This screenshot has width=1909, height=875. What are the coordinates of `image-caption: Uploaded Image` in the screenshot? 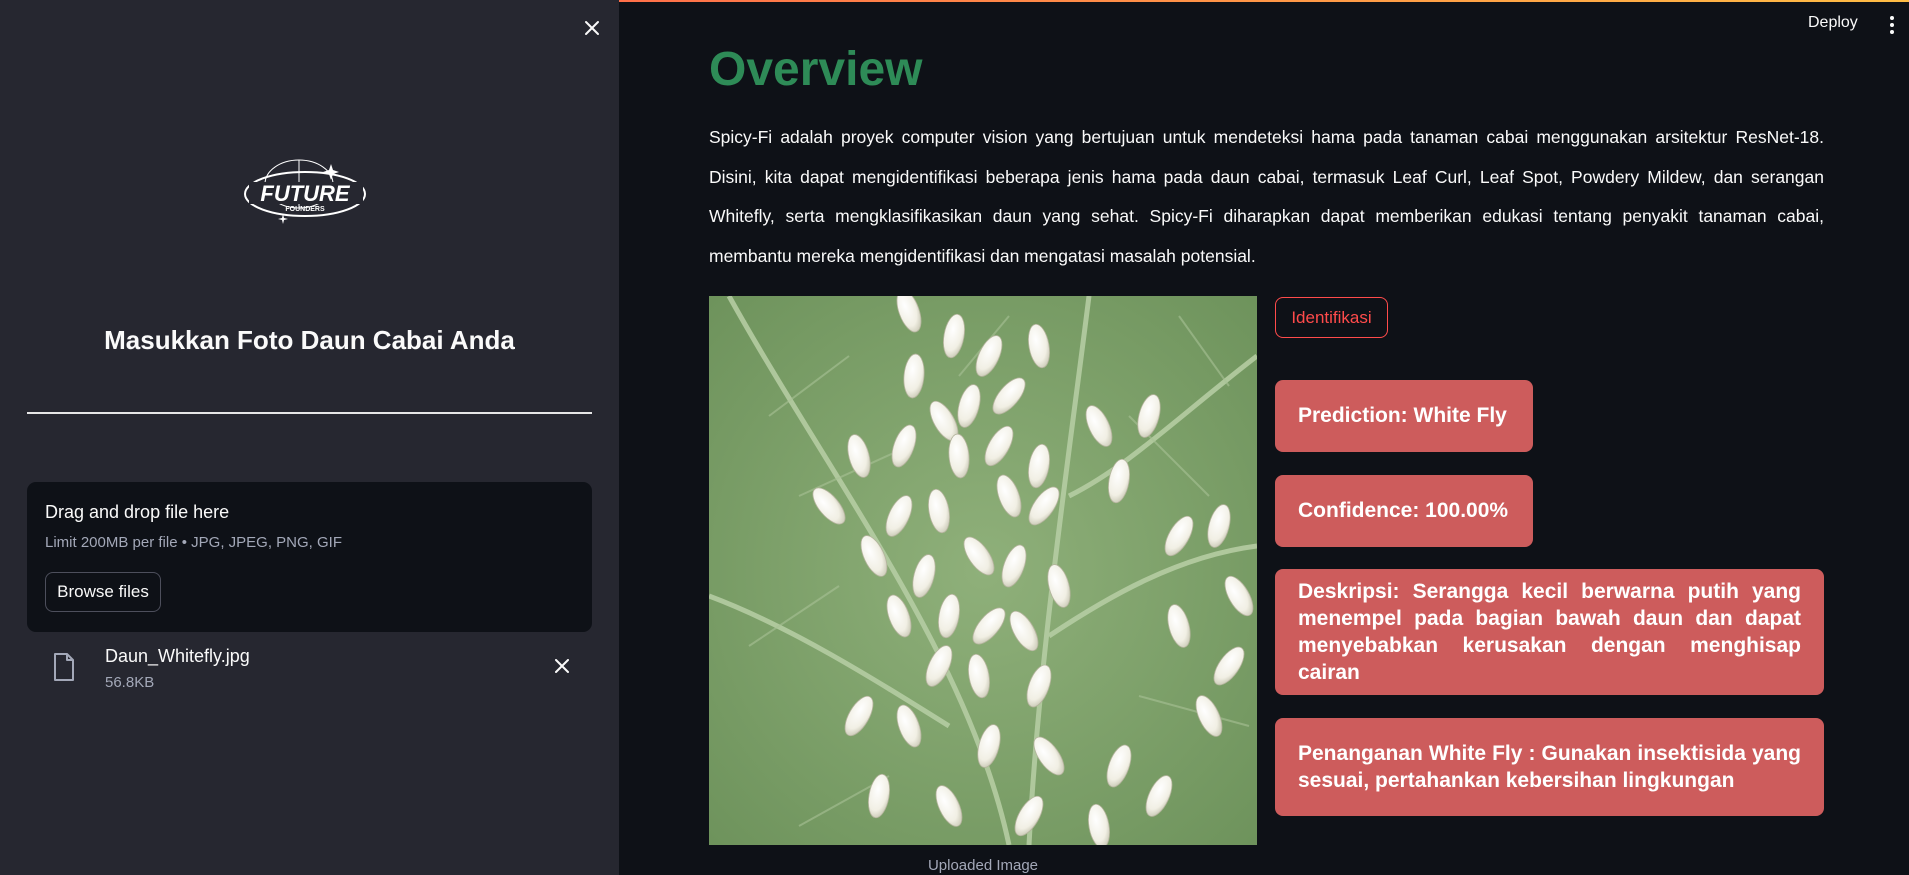 It's located at (983, 865).